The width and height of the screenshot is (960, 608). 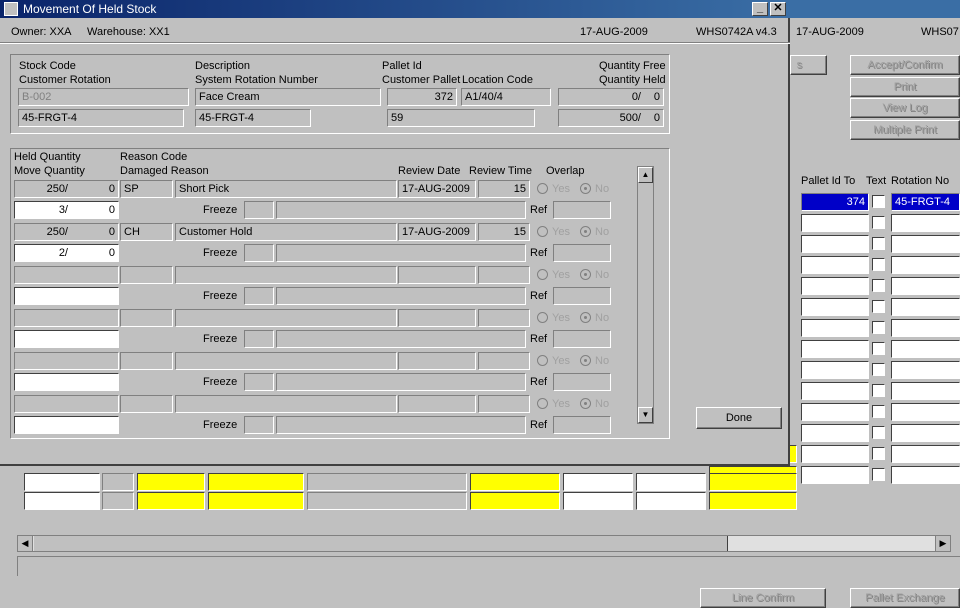 What do you see at coordinates (905, 87) in the screenshot?
I see `print-button: Print` at bounding box center [905, 87].